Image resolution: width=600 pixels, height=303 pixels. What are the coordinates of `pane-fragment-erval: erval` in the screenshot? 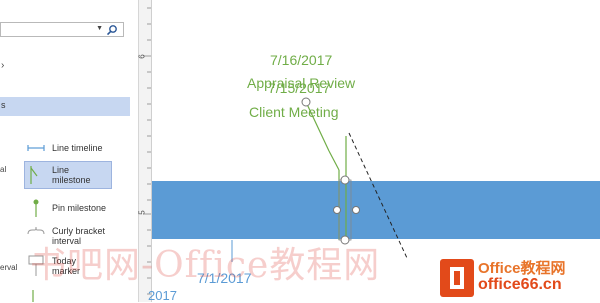 It's located at (9, 267).